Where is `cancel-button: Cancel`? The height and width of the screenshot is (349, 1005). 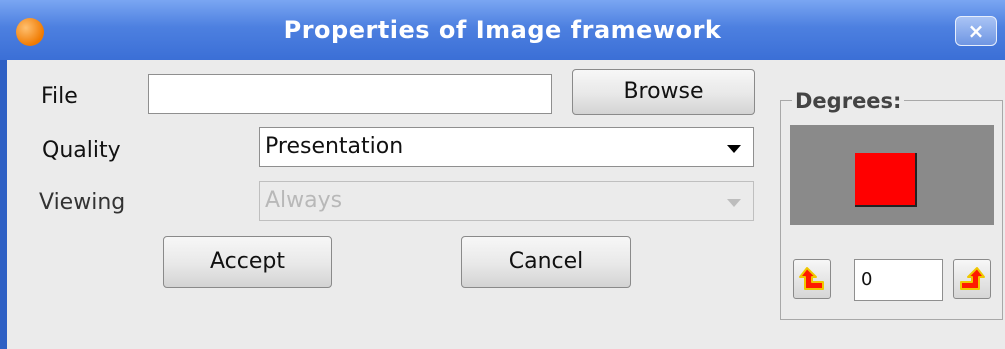 cancel-button: Cancel is located at coordinates (546, 262).